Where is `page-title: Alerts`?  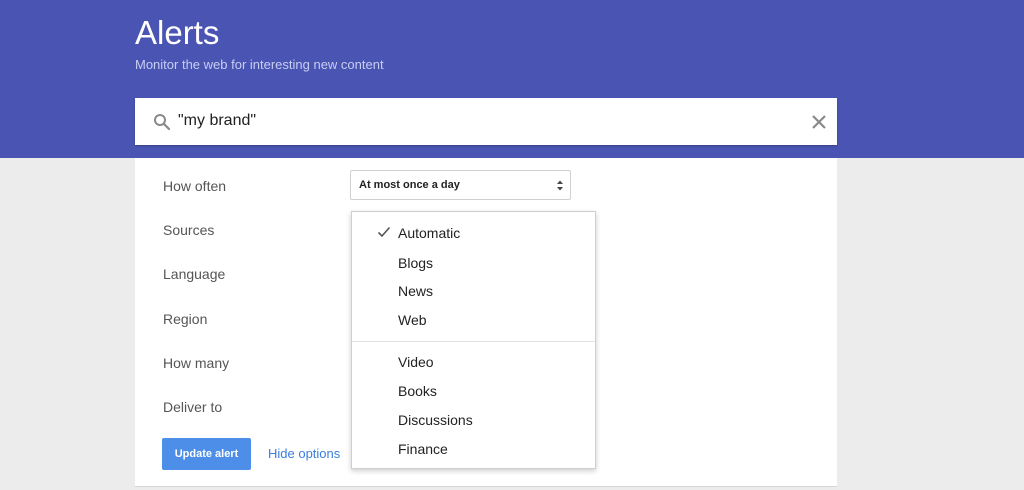
page-title: Alerts is located at coordinates (177, 32).